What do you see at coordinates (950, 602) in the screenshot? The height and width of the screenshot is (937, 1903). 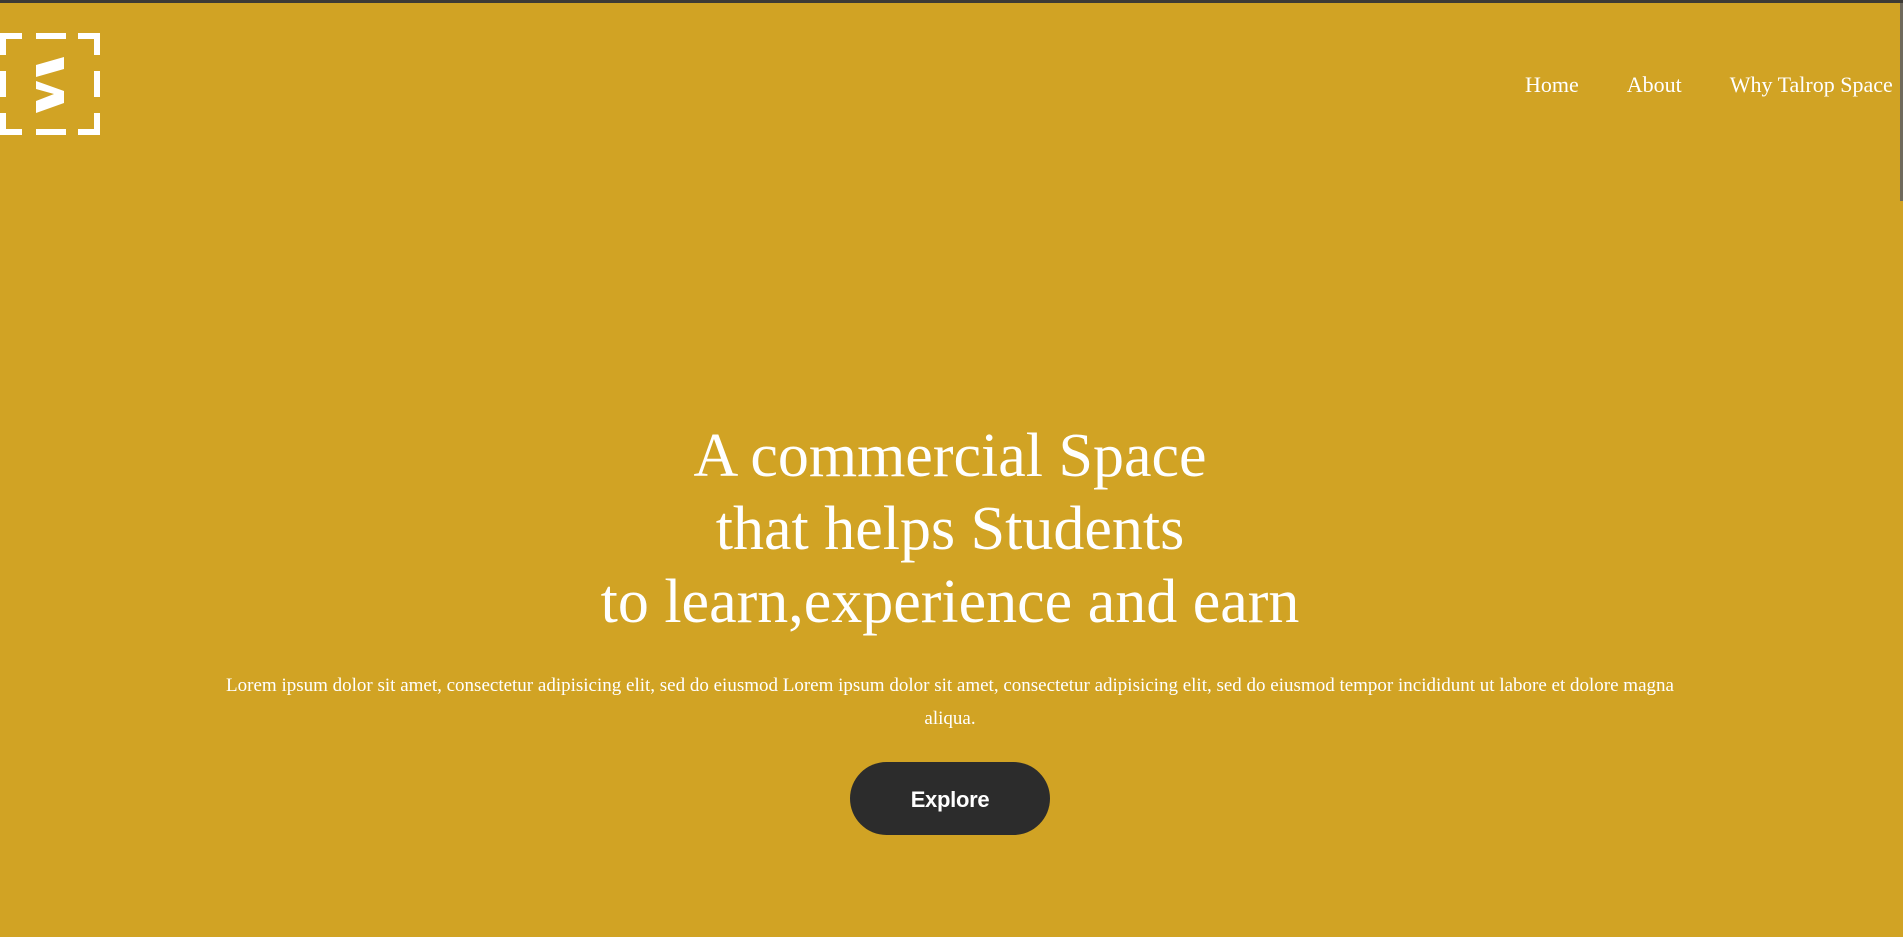 I see `hero-title-line: to learn,experience and earn` at bounding box center [950, 602].